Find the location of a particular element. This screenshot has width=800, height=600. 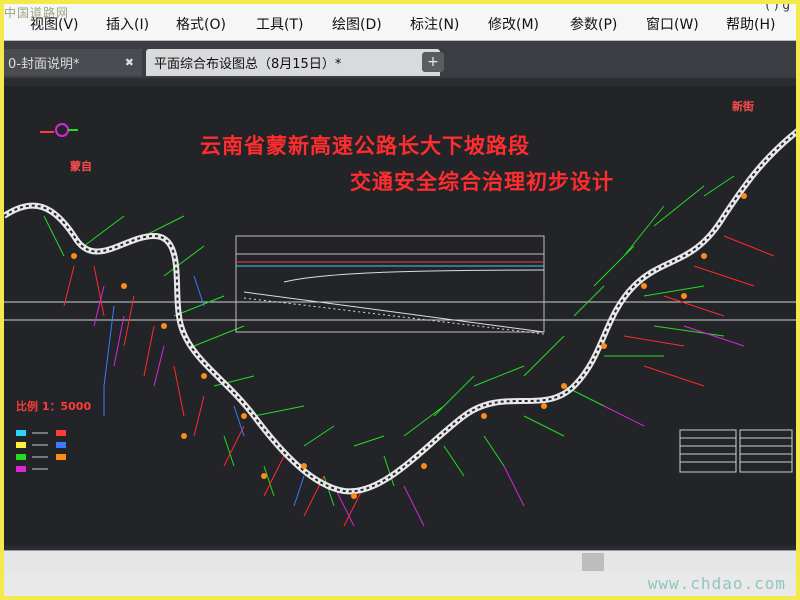

tab-plan-layout: 平面综合布设图总（8月15日）* ✖ is located at coordinates (293, 62).